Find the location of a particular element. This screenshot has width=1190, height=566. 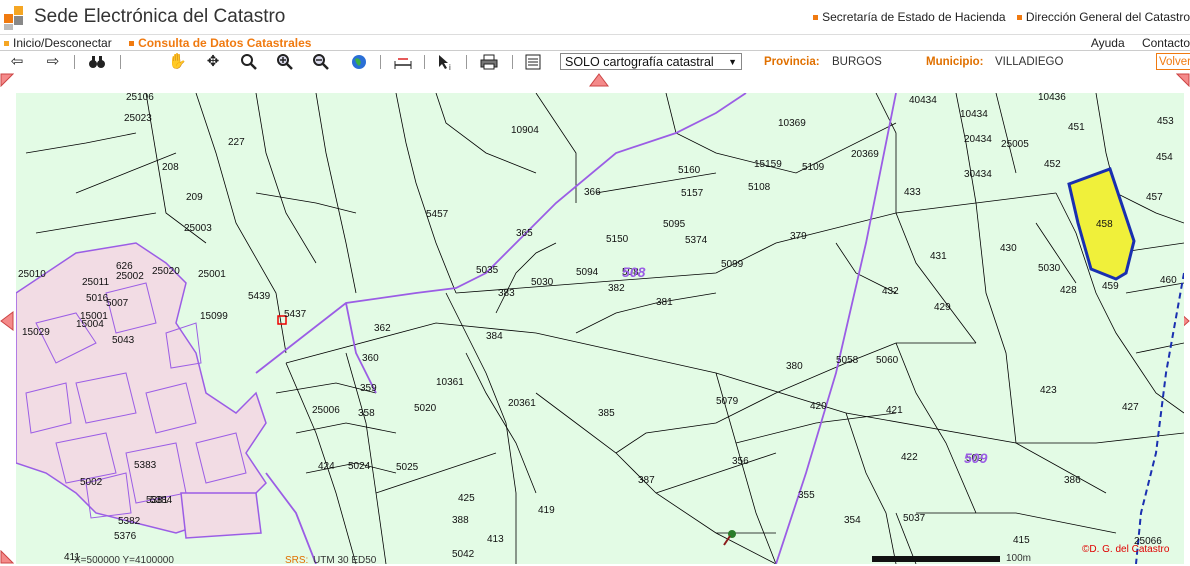

polygon-labels: 508 509 is located at coordinates (805, 365).